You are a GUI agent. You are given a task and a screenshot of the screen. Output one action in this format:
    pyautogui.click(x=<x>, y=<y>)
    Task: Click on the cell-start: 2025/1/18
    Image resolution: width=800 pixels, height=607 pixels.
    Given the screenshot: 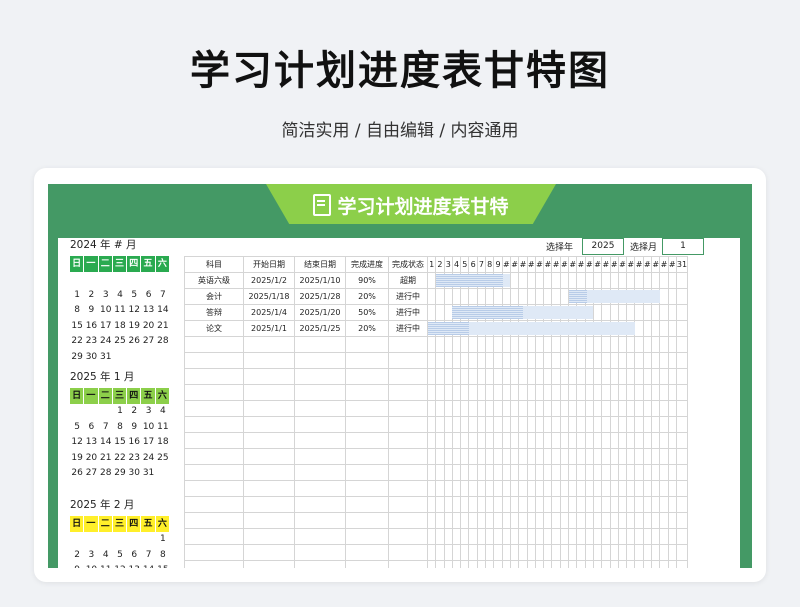 What is the action you would take?
    pyautogui.click(x=269, y=296)
    